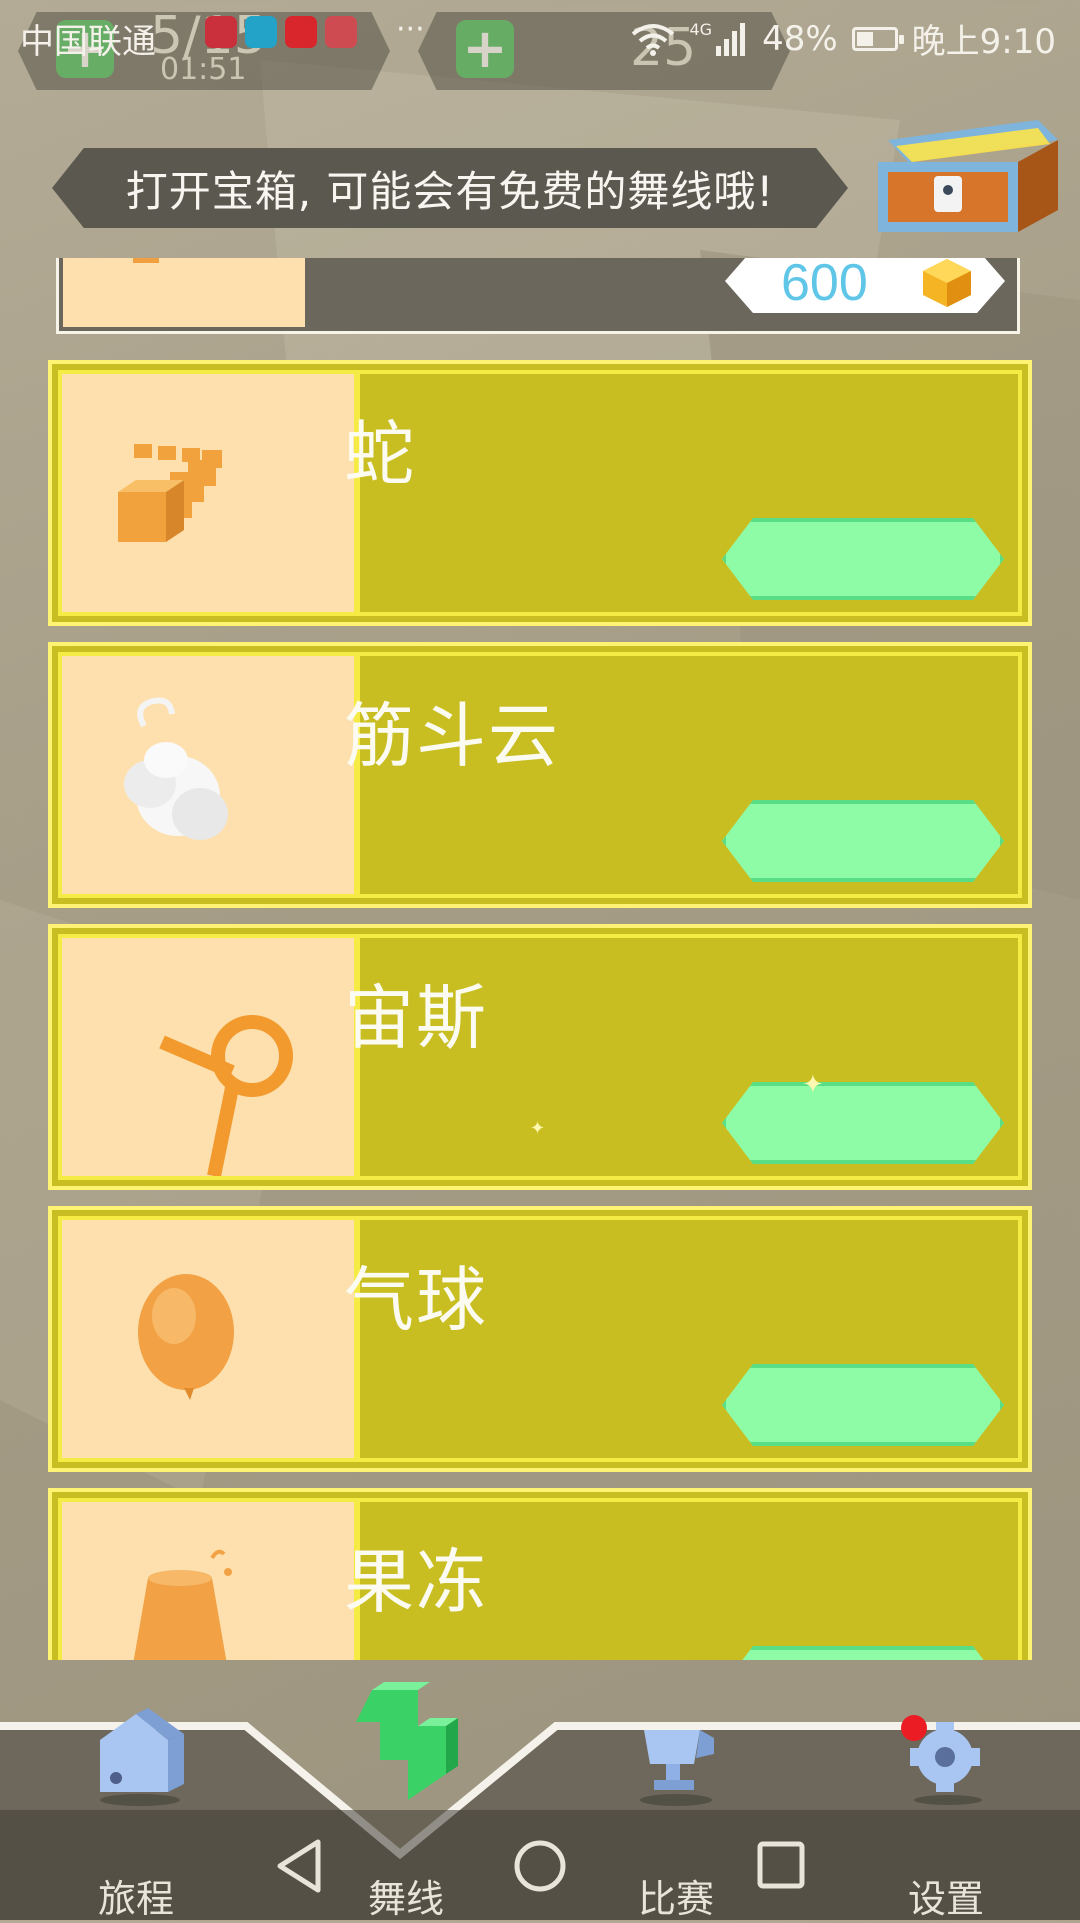 The width and height of the screenshot is (1080, 1923). Describe the element at coordinates (677, 1768) in the screenshot. I see `trophy-icon` at that location.